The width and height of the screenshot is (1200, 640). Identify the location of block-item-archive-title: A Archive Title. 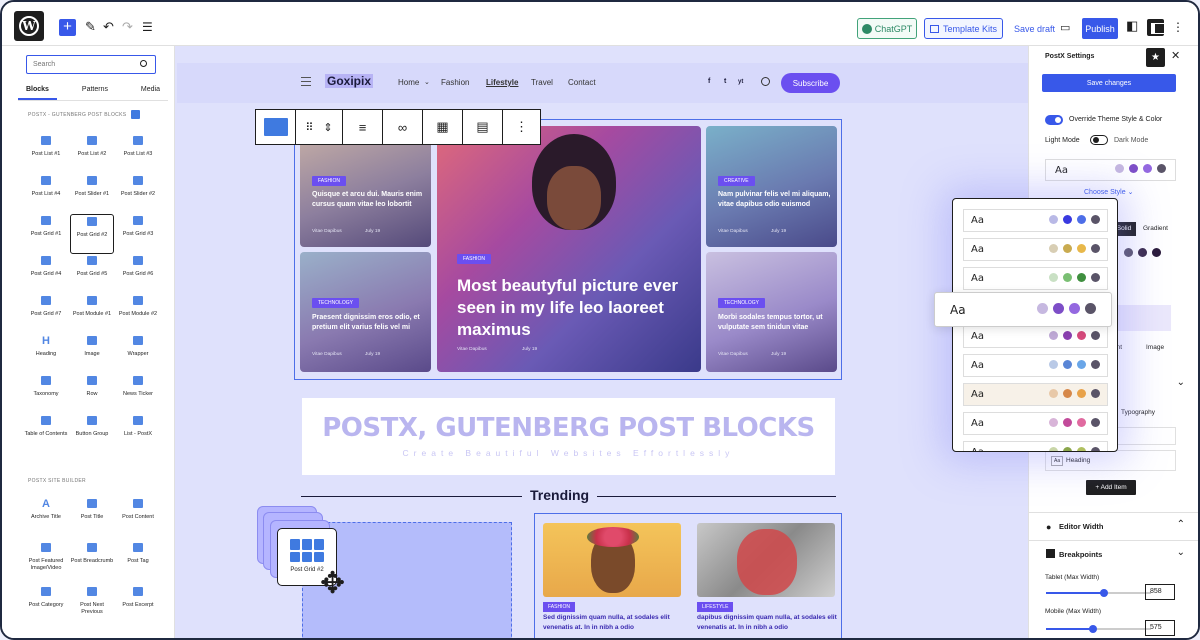
(46, 517).